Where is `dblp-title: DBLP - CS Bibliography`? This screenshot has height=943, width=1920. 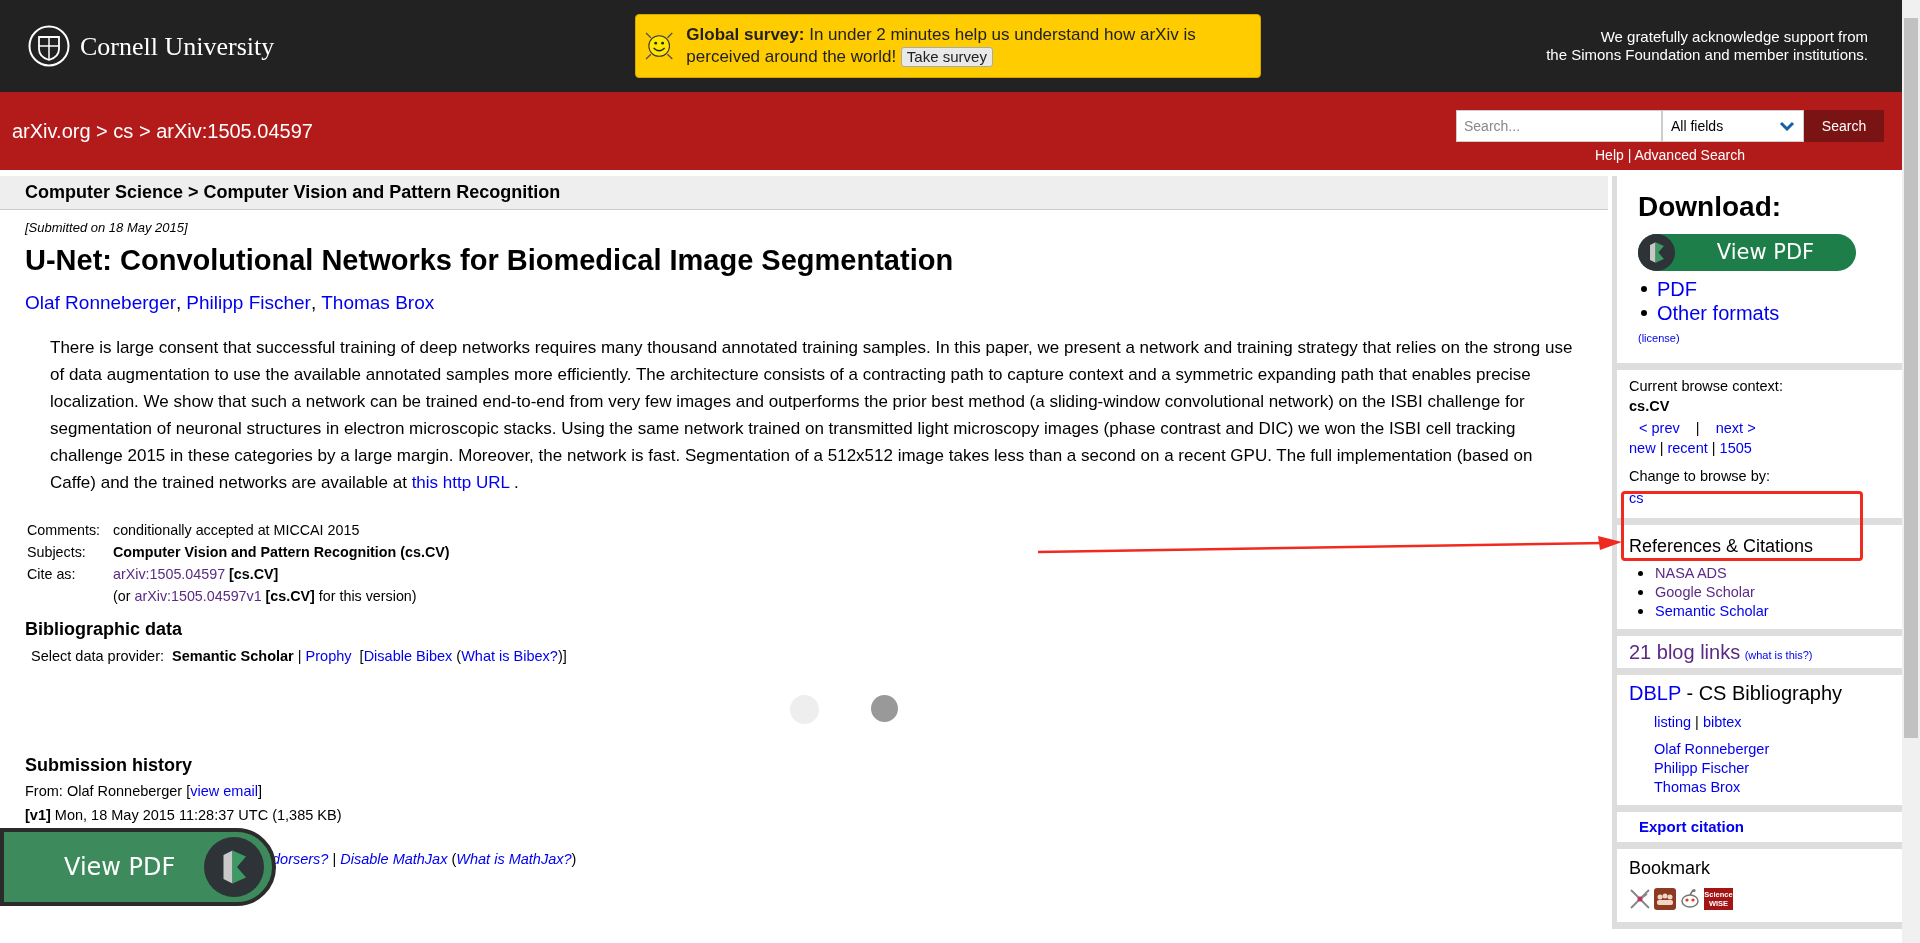
dblp-title: DBLP - CS Bibliography is located at coordinates (1736, 693).